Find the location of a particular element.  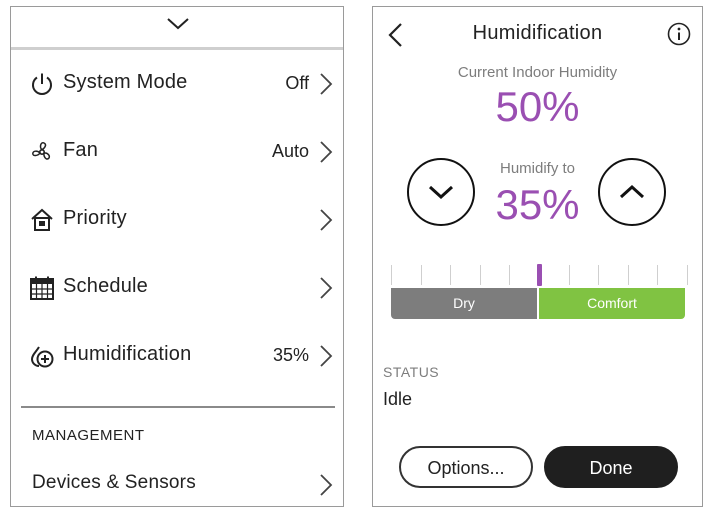

menu-label: Fan is located at coordinates (81, 150).